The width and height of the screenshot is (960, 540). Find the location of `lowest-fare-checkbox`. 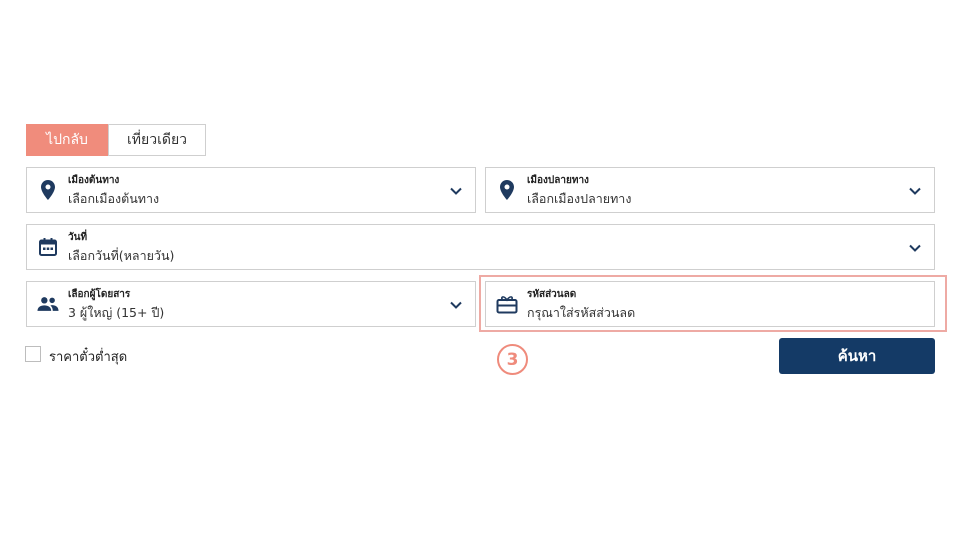

lowest-fare-checkbox is located at coordinates (33, 354).